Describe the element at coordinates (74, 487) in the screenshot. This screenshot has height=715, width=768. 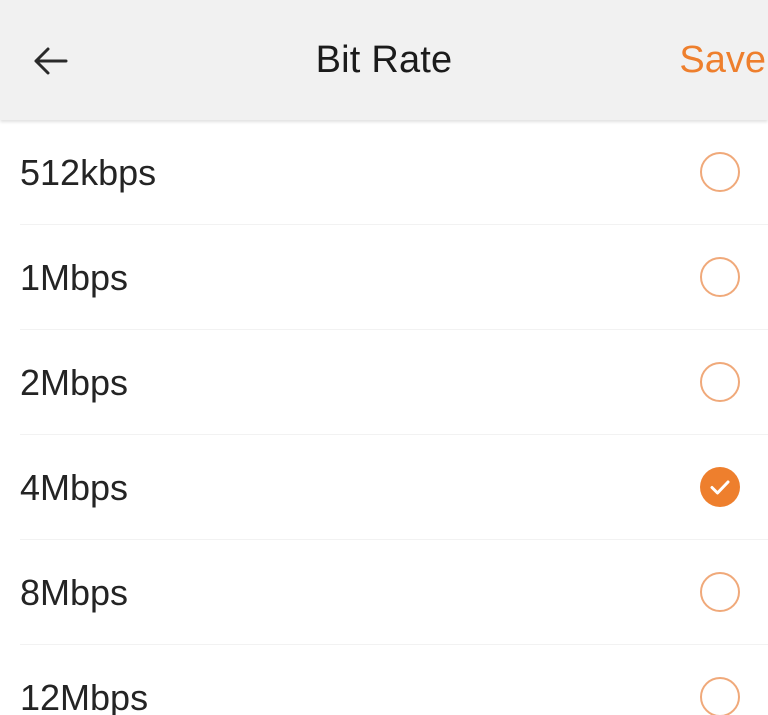
I see `option-label: 4Mbps` at that location.